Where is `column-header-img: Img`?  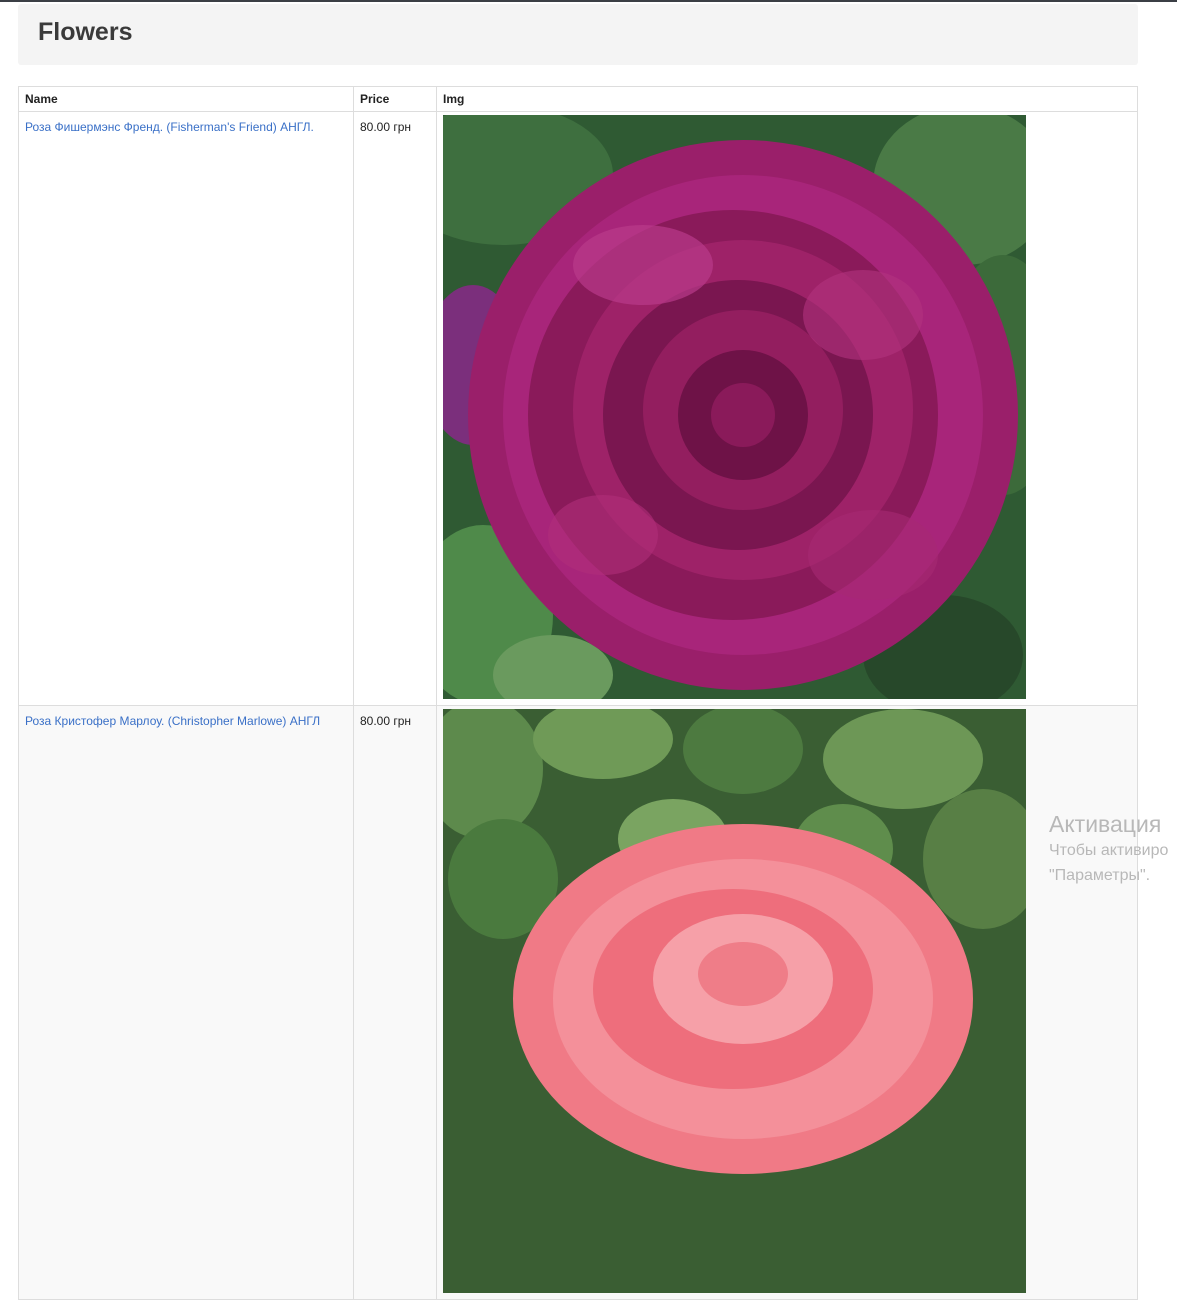
column-header-img: Img is located at coordinates (787, 99).